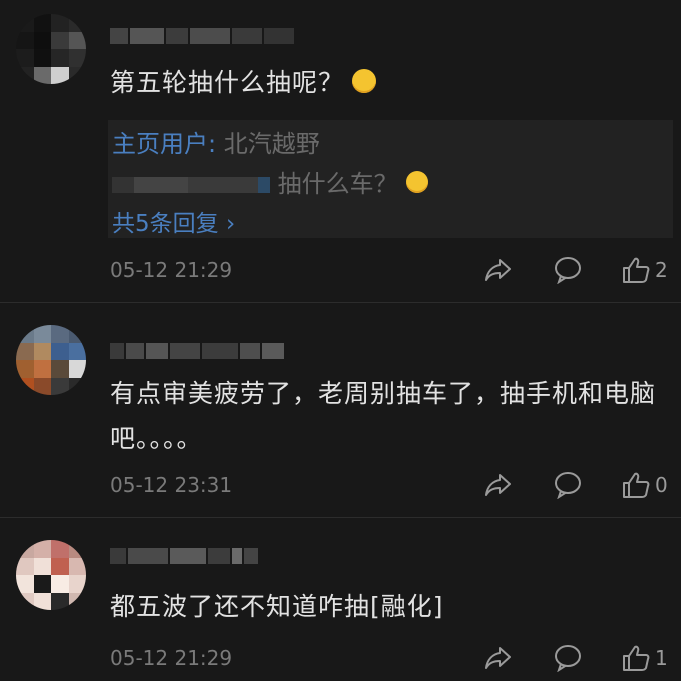 The image size is (681, 681). What do you see at coordinates (272, 144) in the screenshot?
I see `reply-author-name: 北汽越野` at bounding box center [272, 144].